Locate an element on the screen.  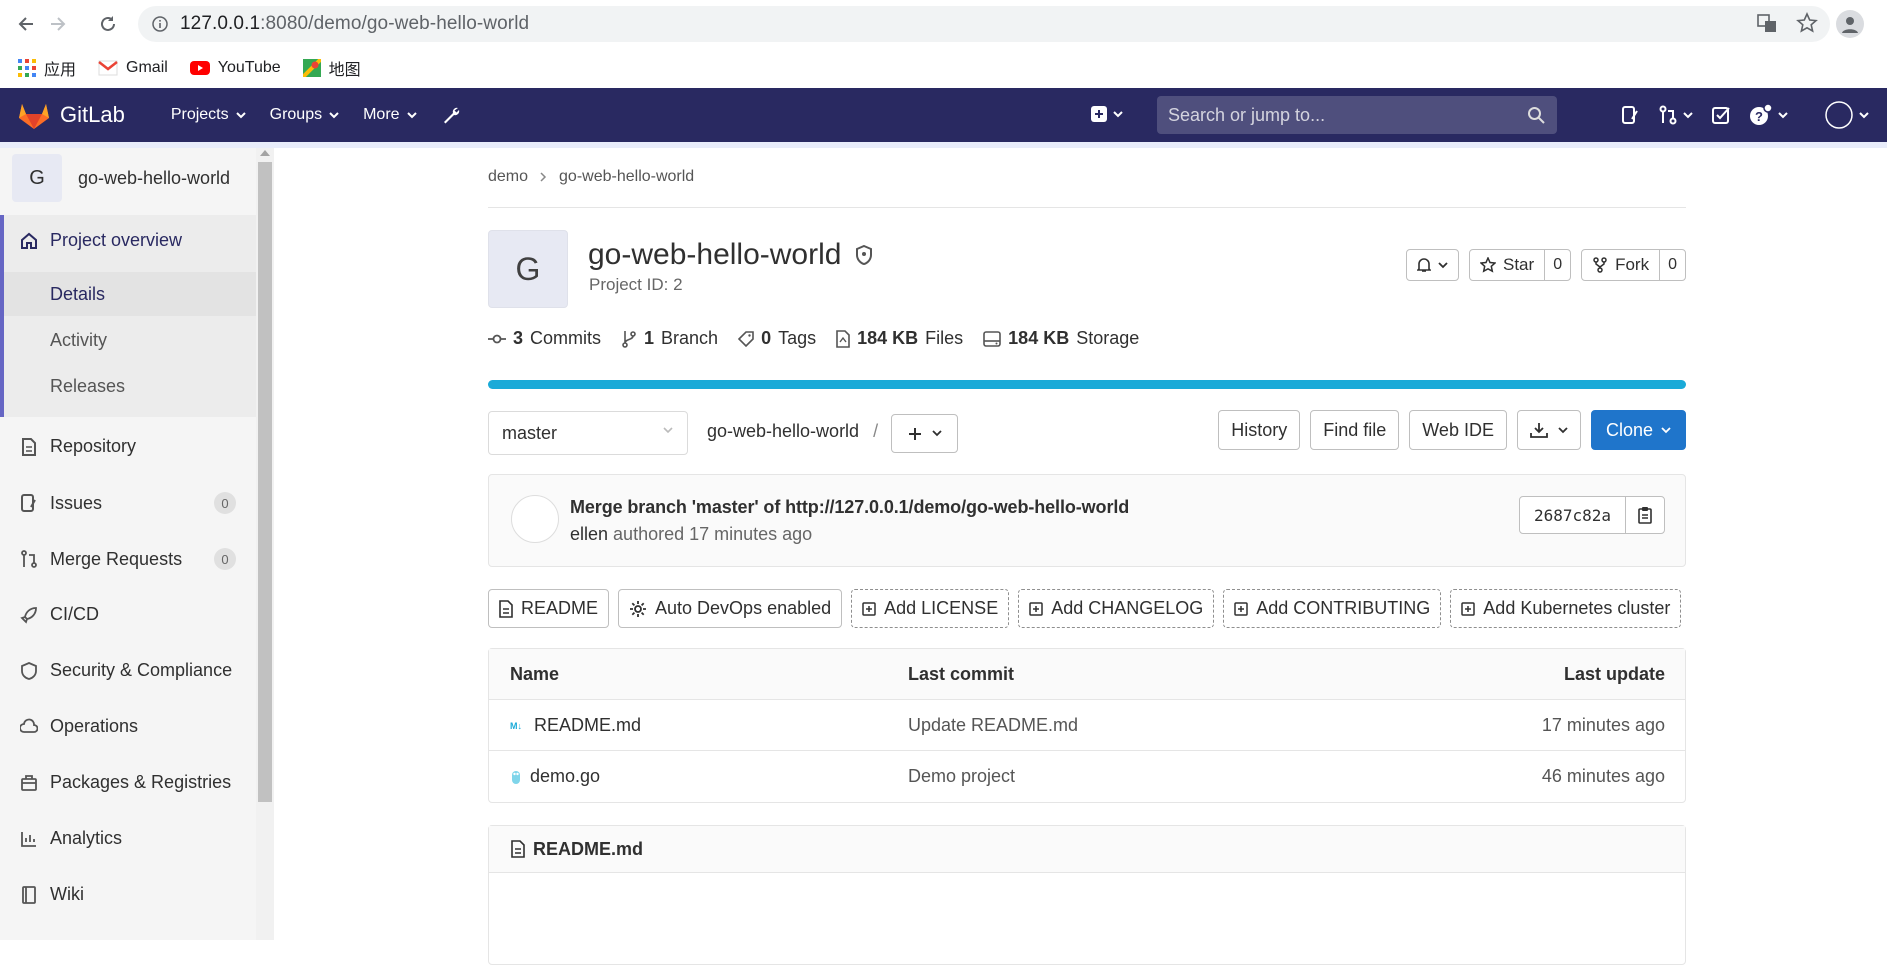
sidebar-item-cicd: CI/CD is located at coordinates (128, 614).